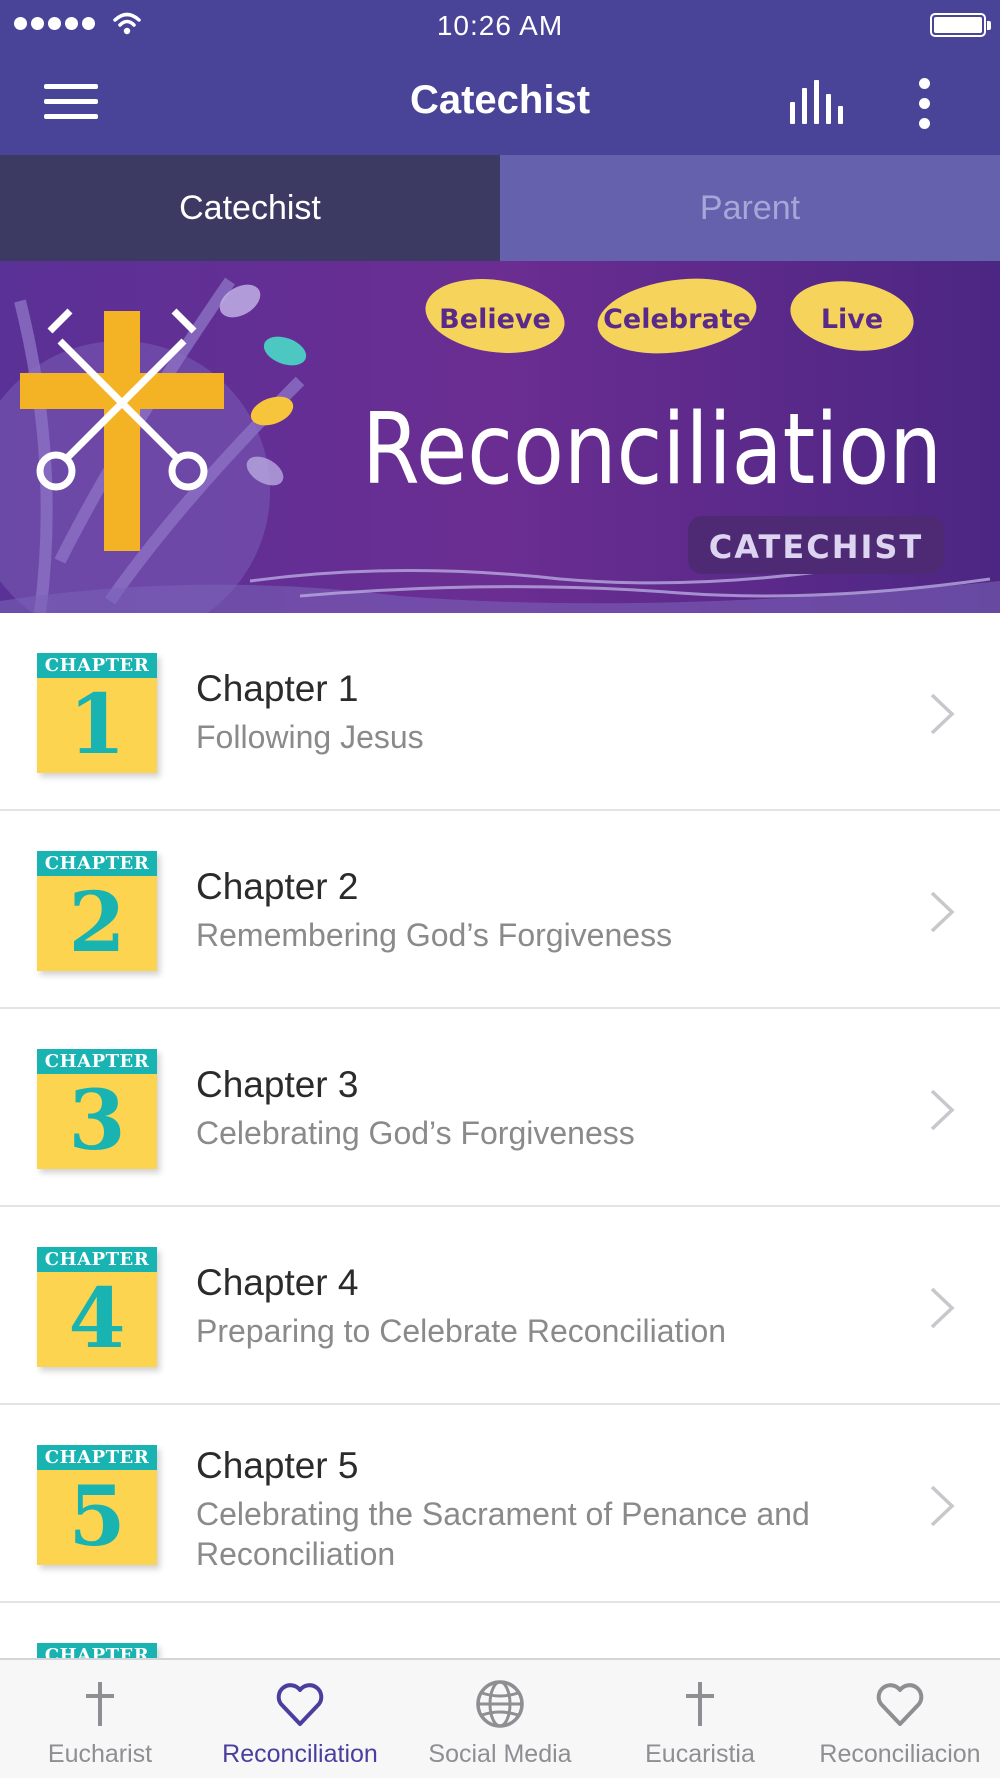 The width and height of the screenshot is (1000, 1778). Describe the element at coordinates (816, 547) in the screenshot. I see `banner-tag: CATECHIST` at that location.